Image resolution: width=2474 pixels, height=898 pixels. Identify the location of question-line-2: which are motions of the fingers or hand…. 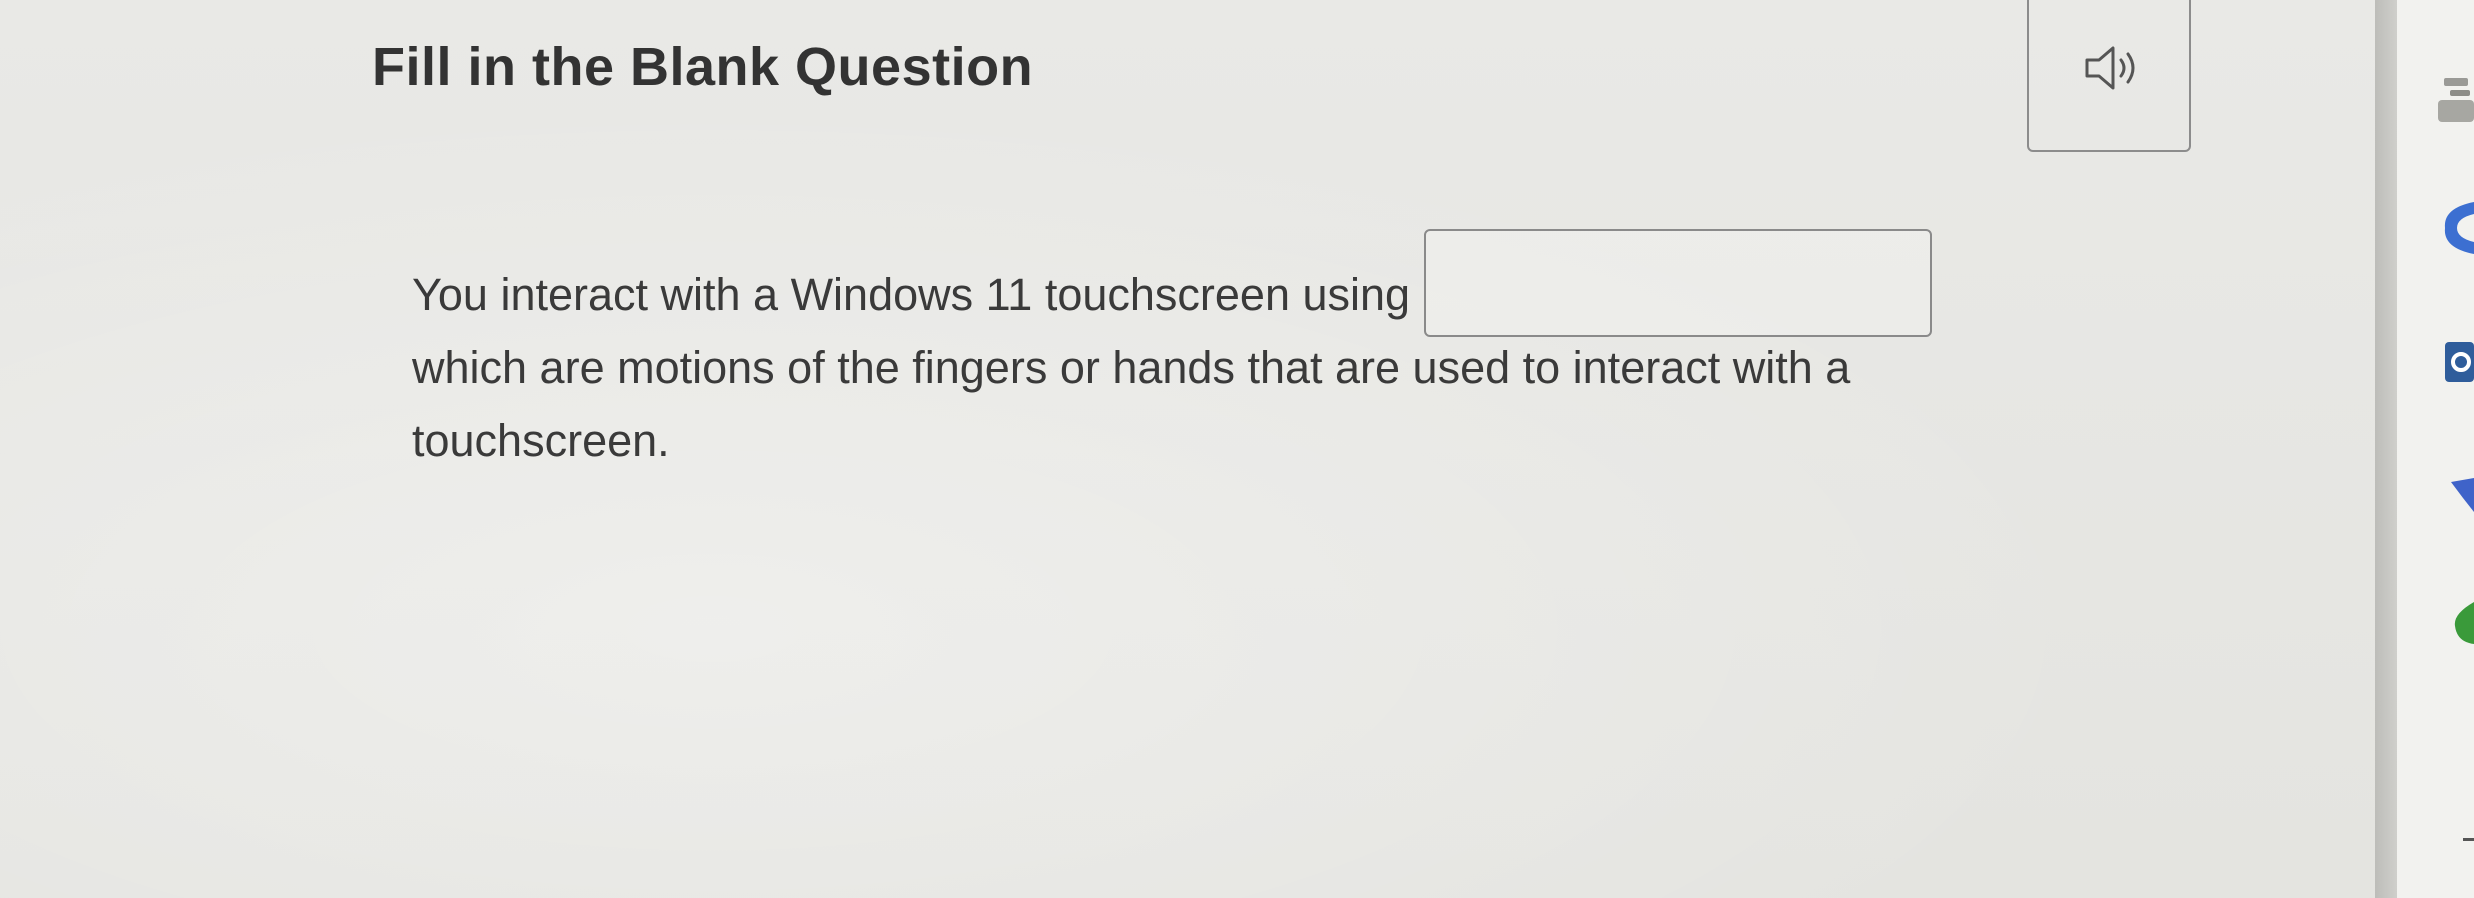
(1131, 367).